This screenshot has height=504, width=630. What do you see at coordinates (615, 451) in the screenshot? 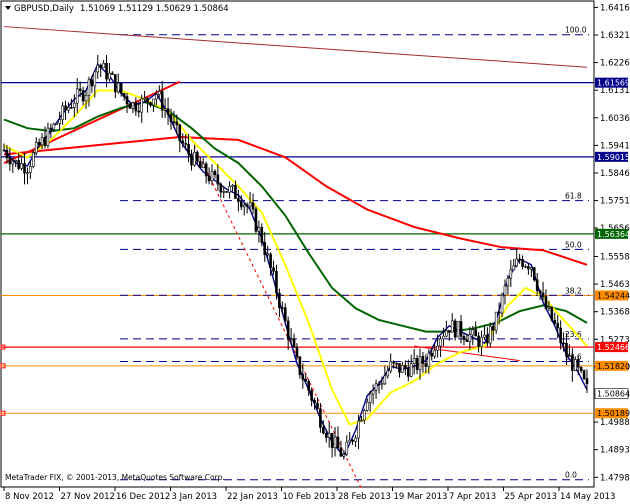
I see `y-tick-label: 1.48935` at bounding box center [615, 451].